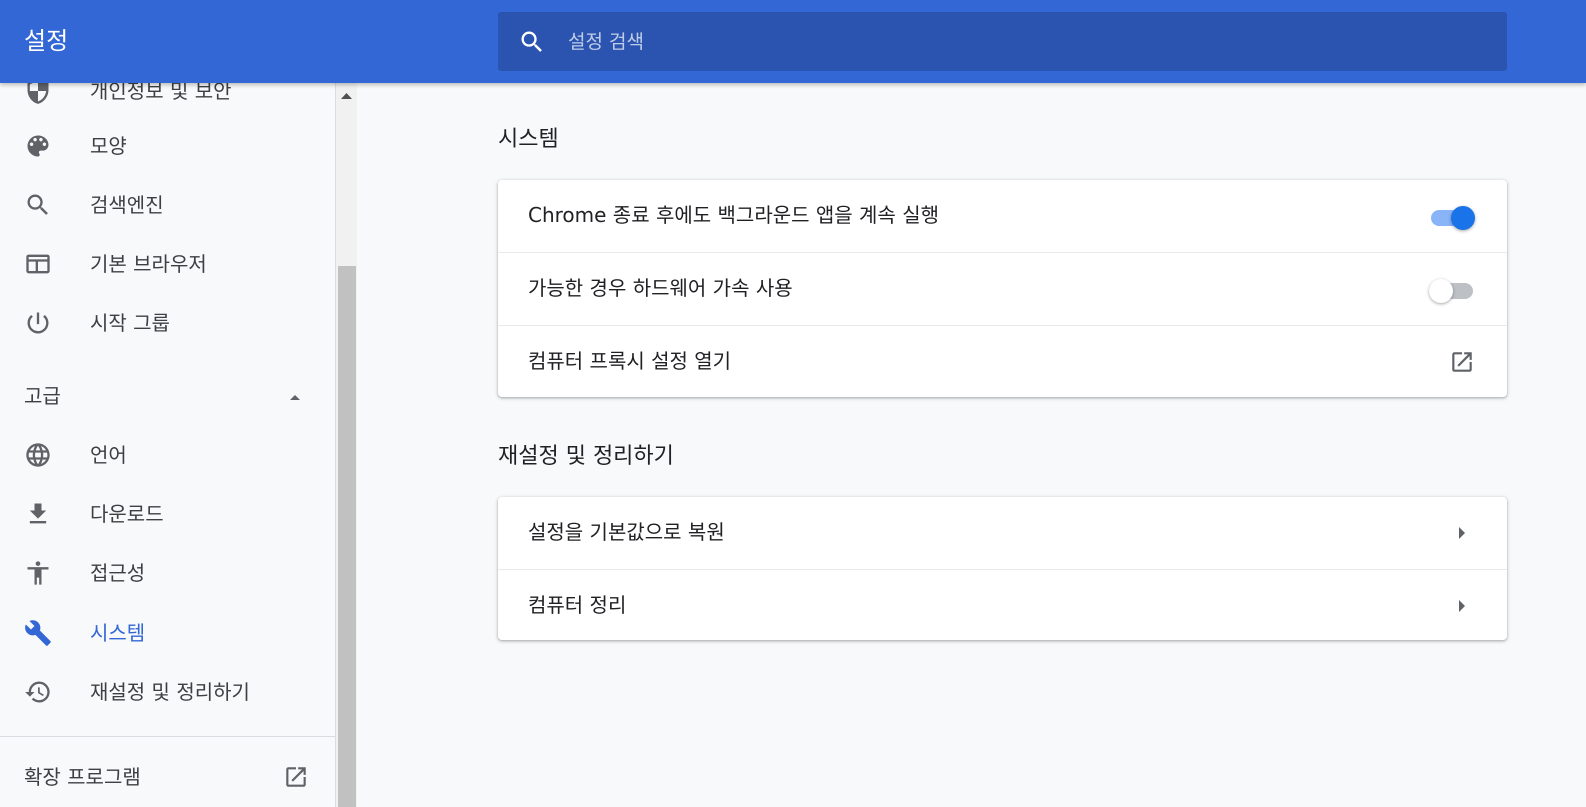  I want to click on sidebar-item-appearance: 모양, so click(167, 145).